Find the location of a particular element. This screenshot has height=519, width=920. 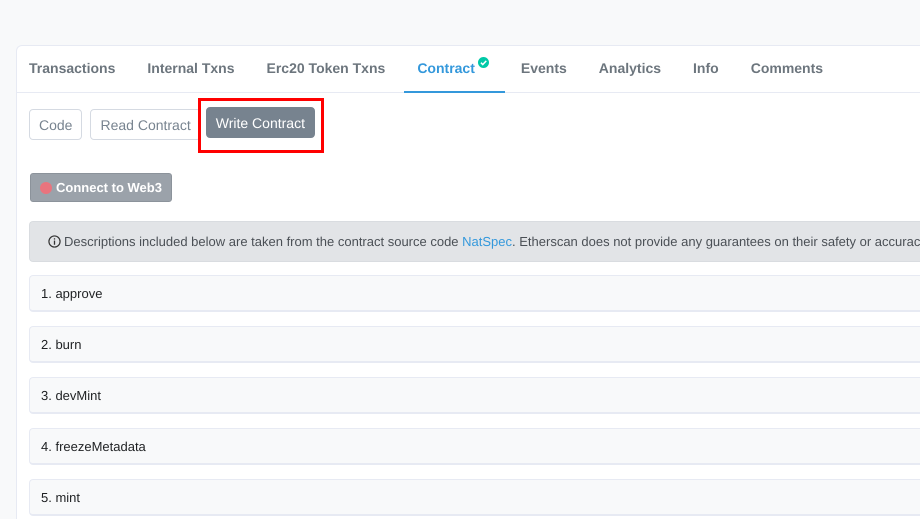

function-row: 2. burn is located at coordinates (474, 344).